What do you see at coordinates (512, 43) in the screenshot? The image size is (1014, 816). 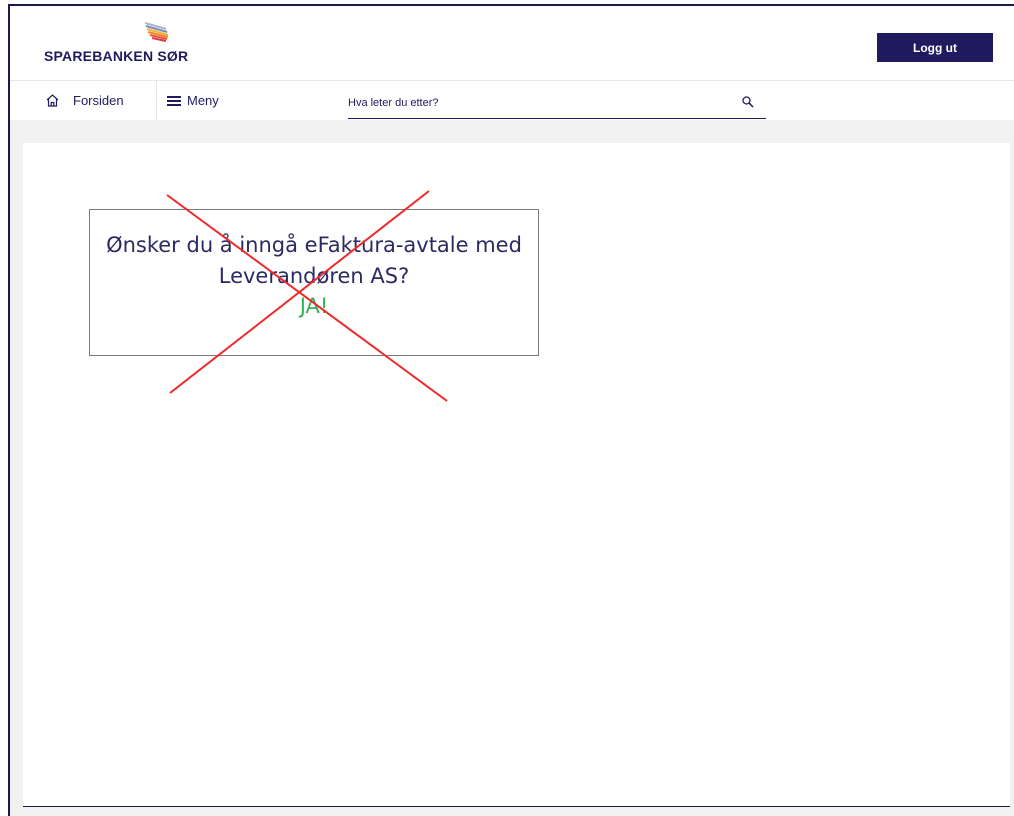 I see `top-header: SPAREBANKEN SØR Logg ut` at bounding box center [512, 43].